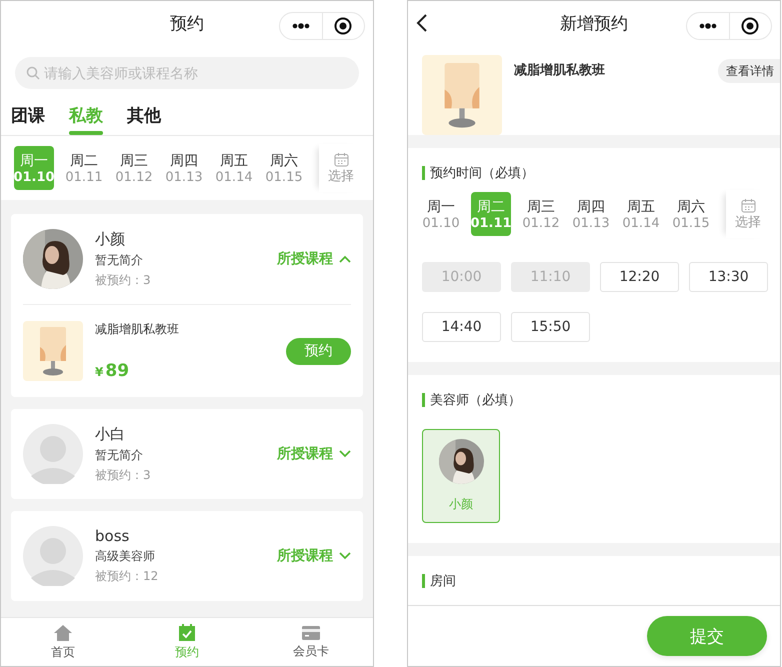  Describe the element at coordinates (33, 73) in the screenshot. I see `search-icon` at that location.